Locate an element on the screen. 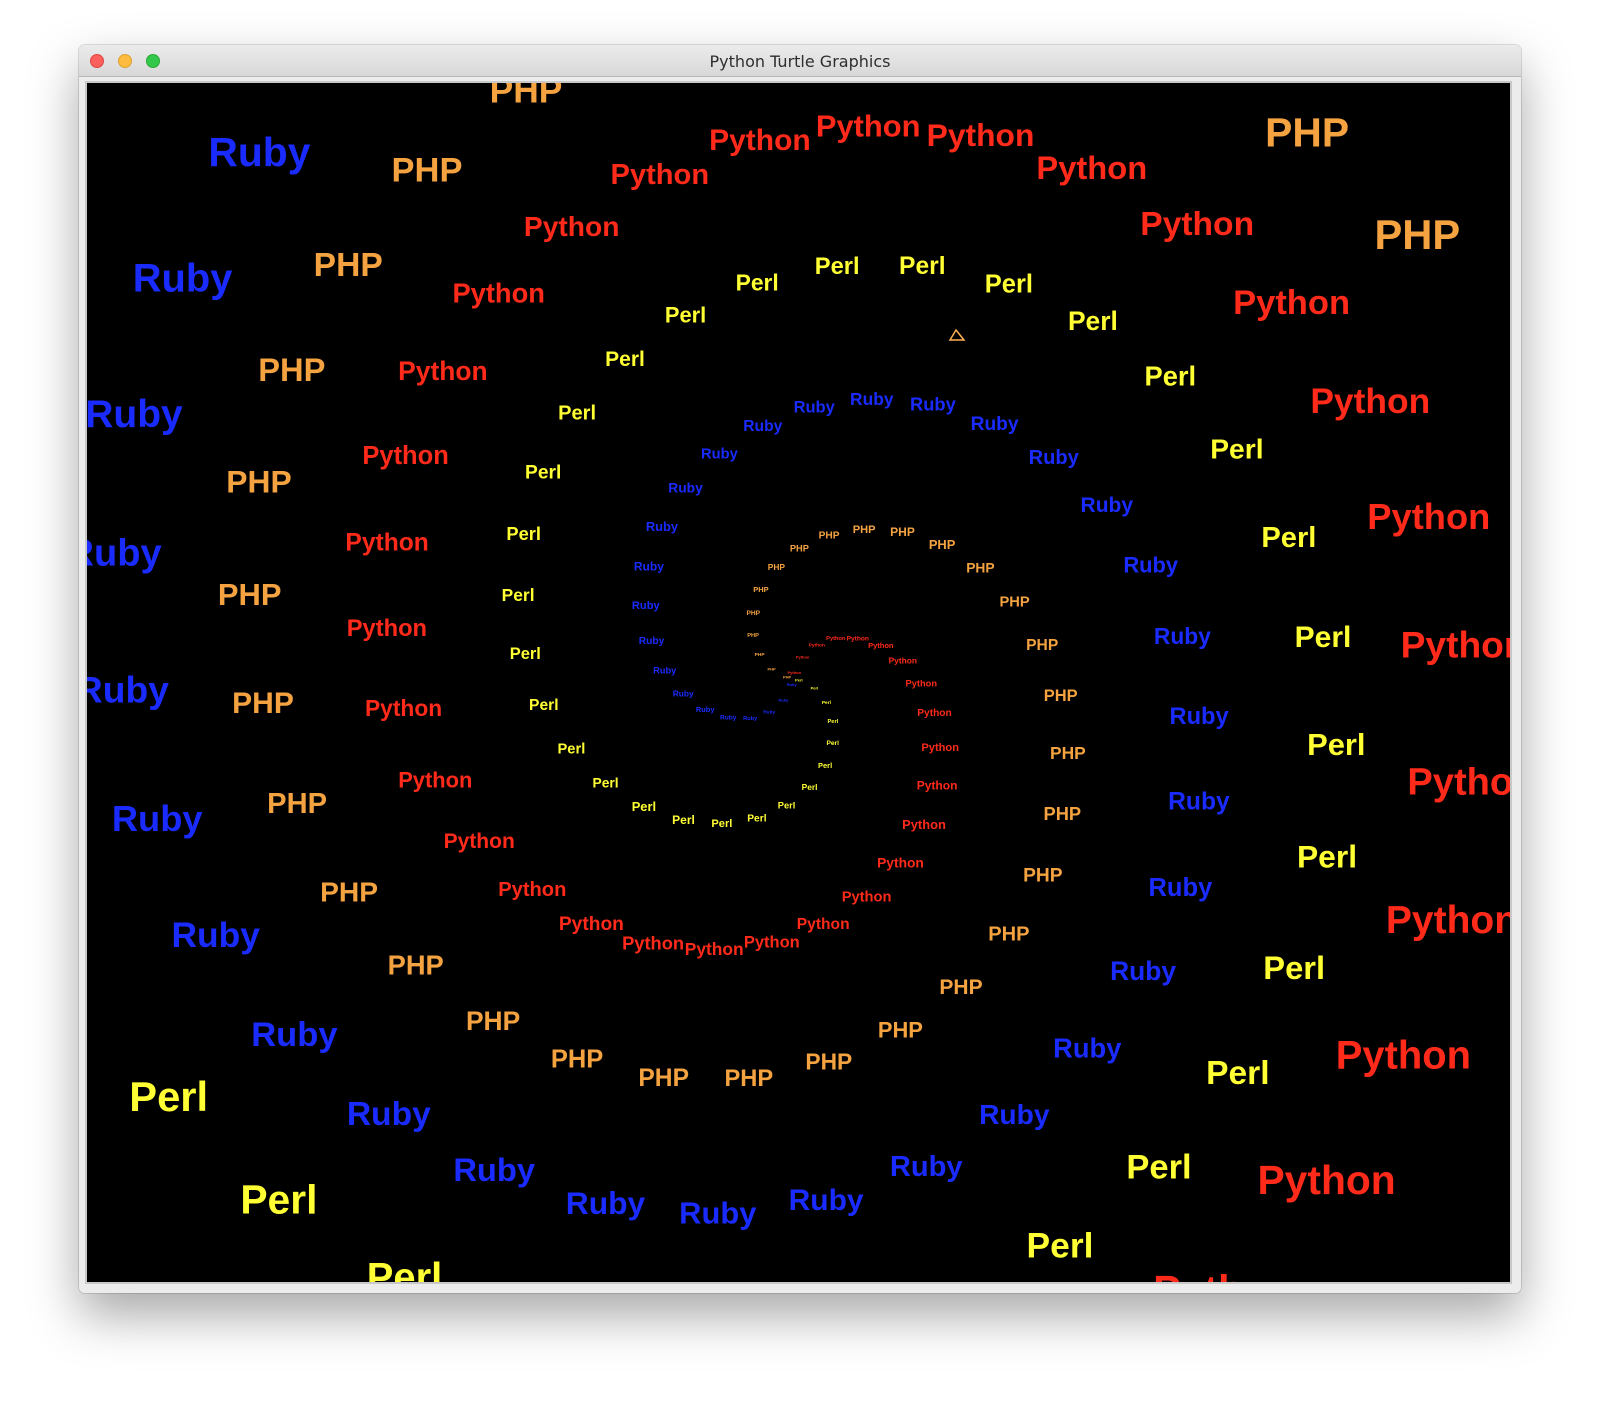 This screenshot has height=1405, width=1600. window-title: Python Turtle Graphics is located at coordinates (800, 61).